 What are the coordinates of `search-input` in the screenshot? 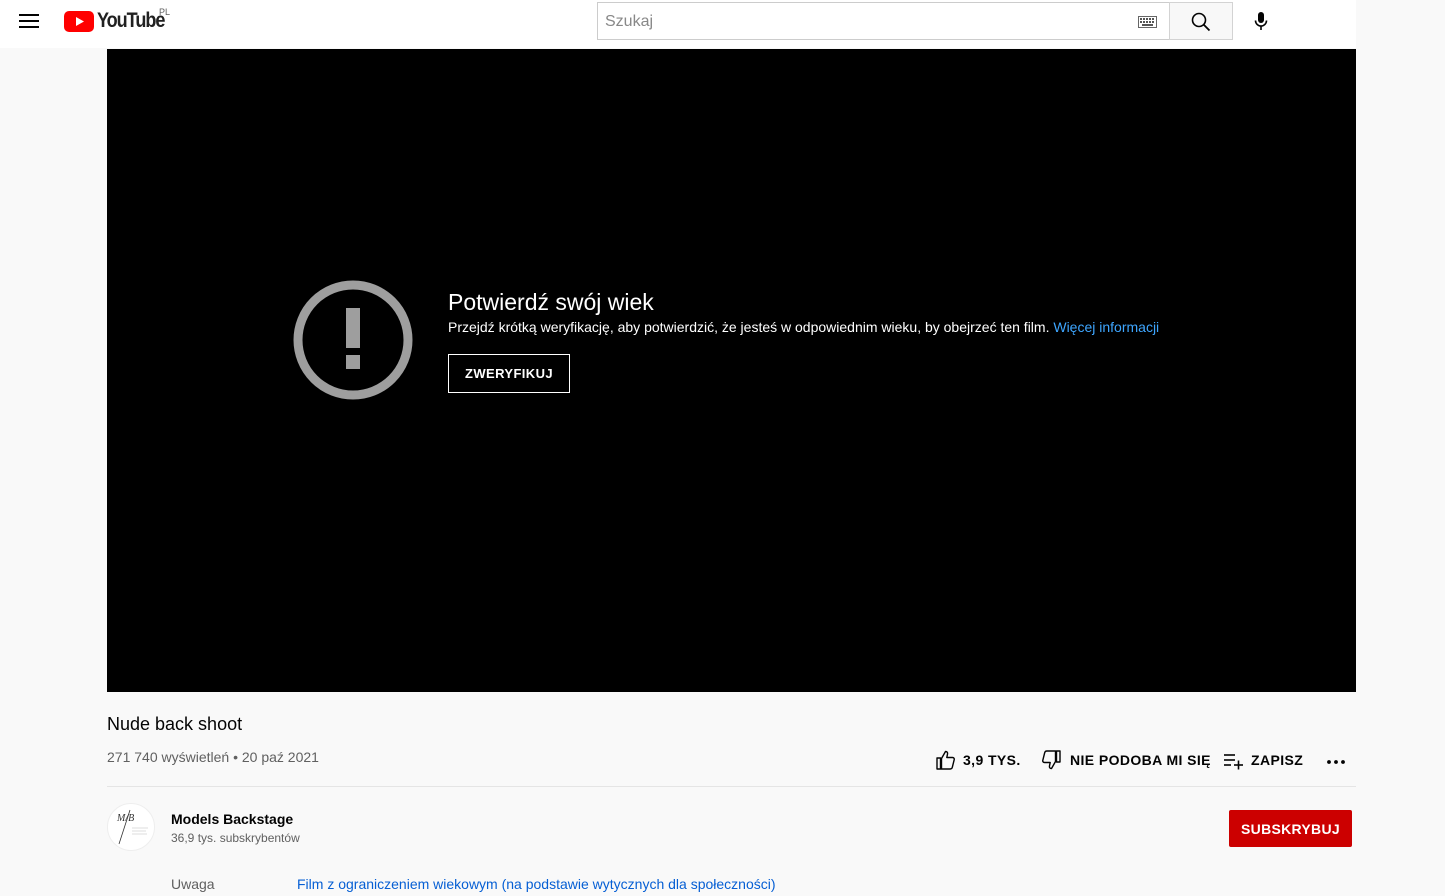 It's located at (865, 22).